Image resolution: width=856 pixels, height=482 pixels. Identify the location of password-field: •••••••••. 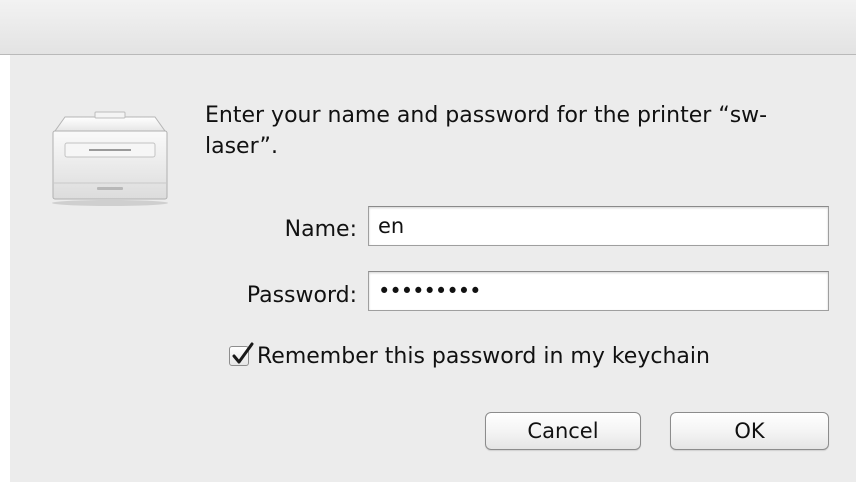
(598, 291).